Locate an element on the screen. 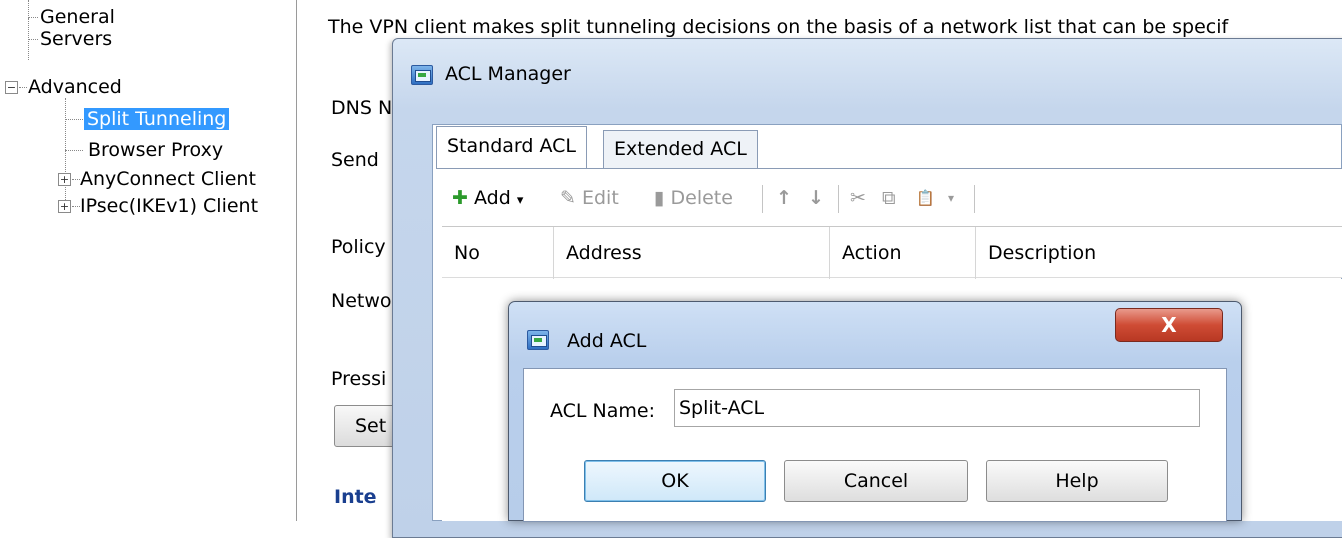 The height and width of the screenshot is (538, 1342). acl-table-header: No Address Action Description is located at coordinates (892, 252).